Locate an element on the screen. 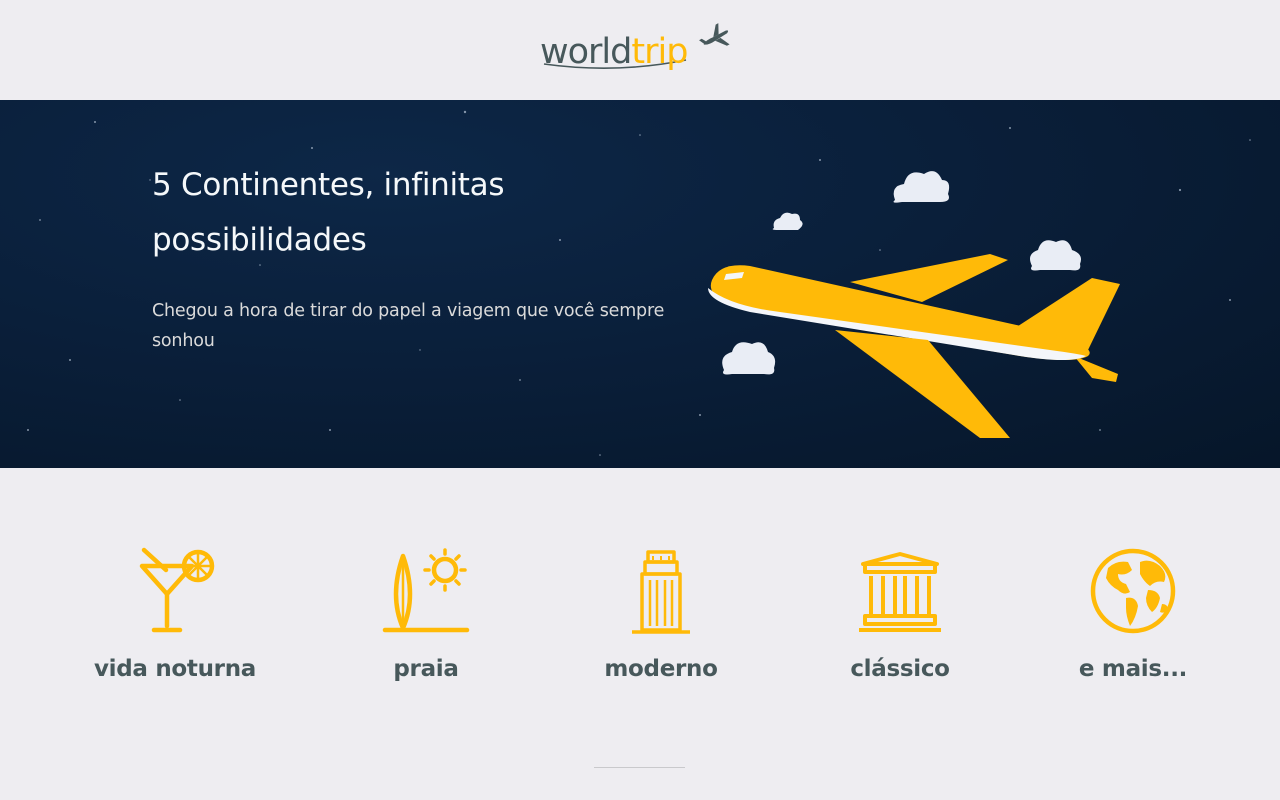 The image size is (1280, 800). travel-type-praia: praia is located at coordinates (426, 615).